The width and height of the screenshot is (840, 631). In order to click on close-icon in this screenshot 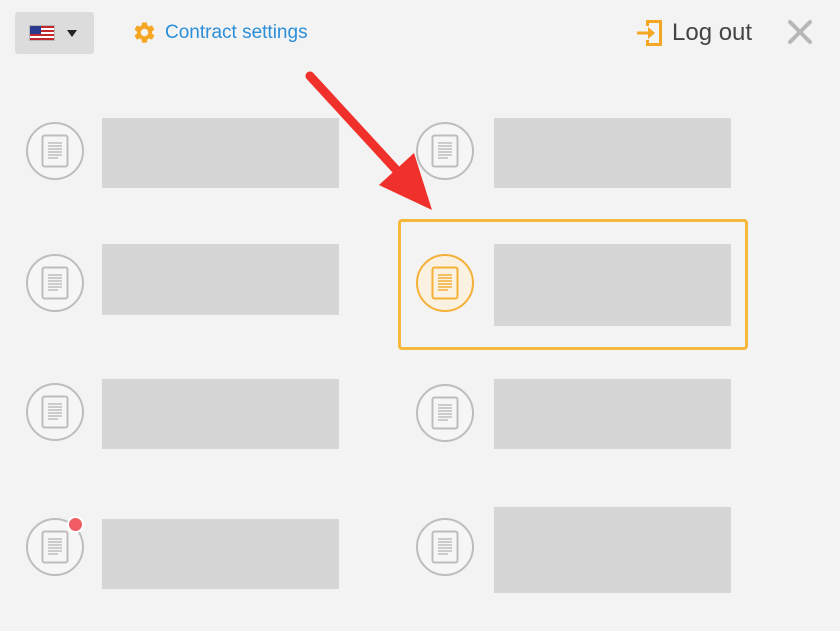, I will do `click(800, 32)`.